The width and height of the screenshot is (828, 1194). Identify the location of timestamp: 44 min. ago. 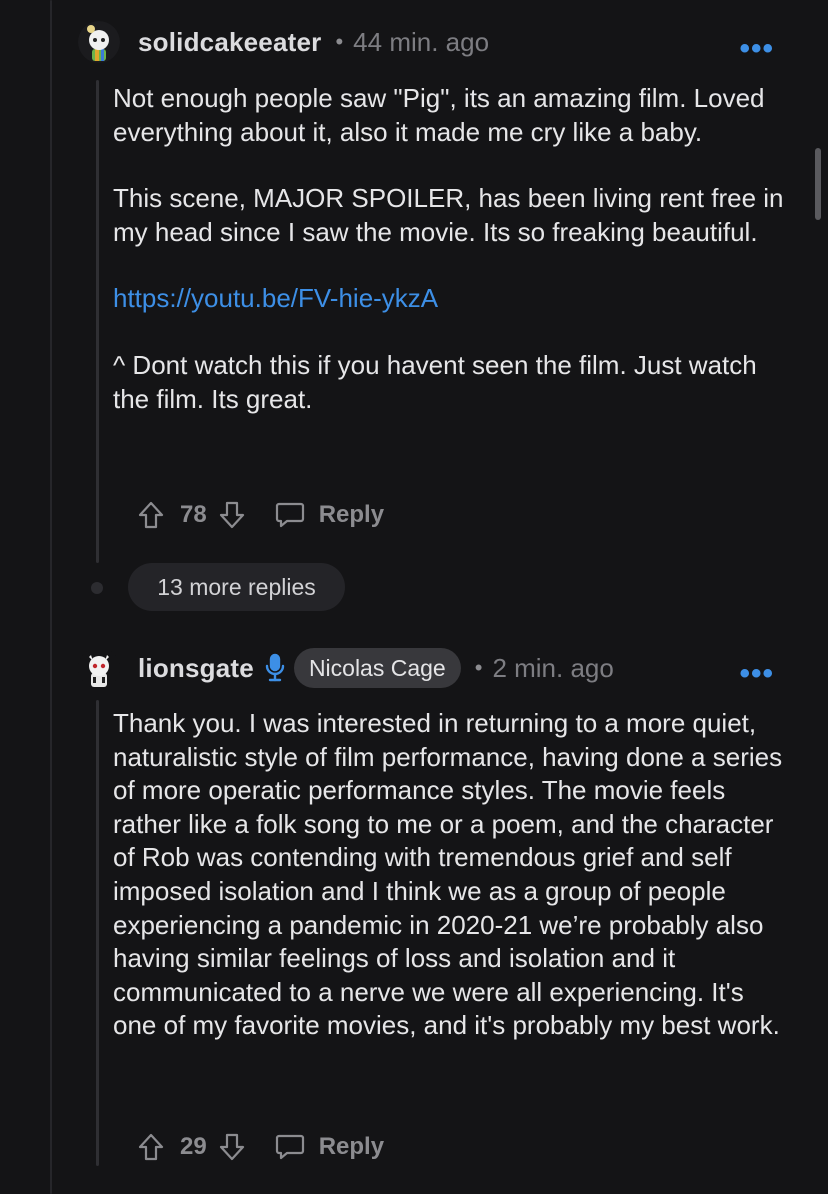
(421, 41).